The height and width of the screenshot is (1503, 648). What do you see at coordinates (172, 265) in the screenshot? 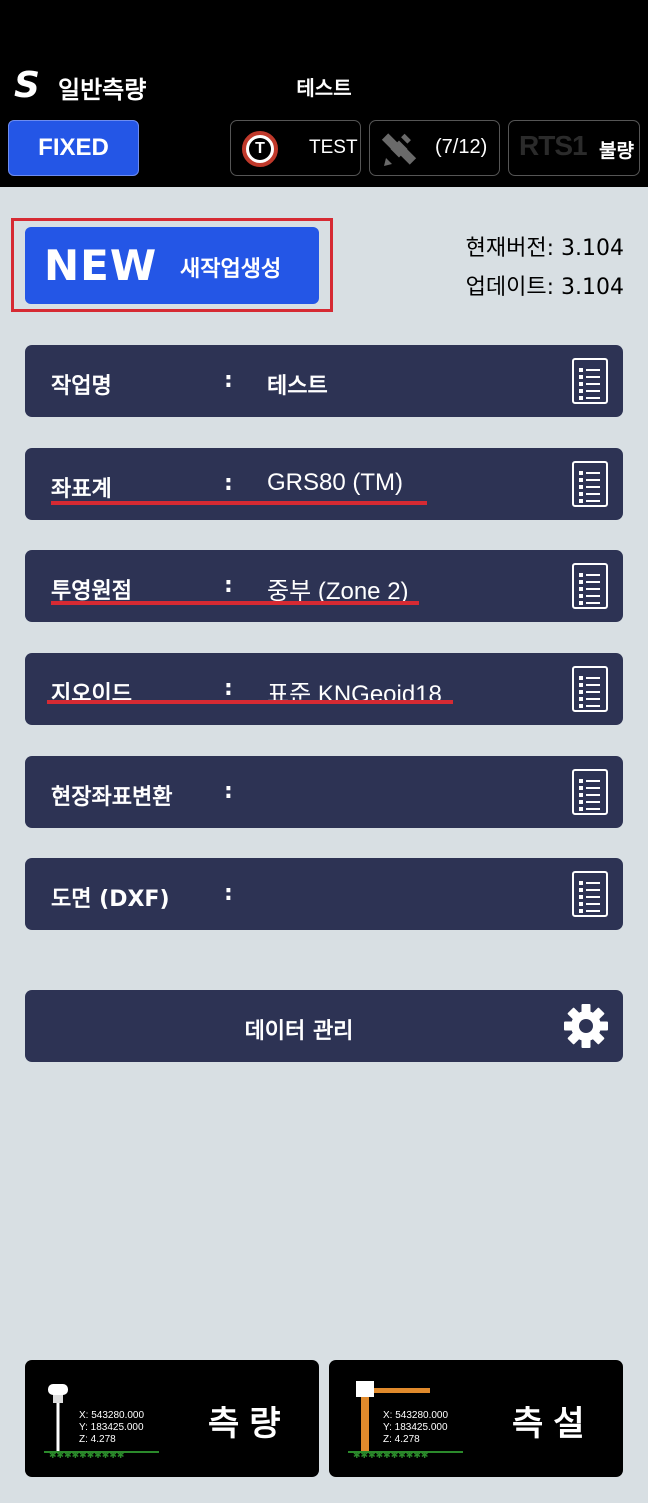
I see `new-job-button: NEW 새작업생성` at bounding box center [172, 265].